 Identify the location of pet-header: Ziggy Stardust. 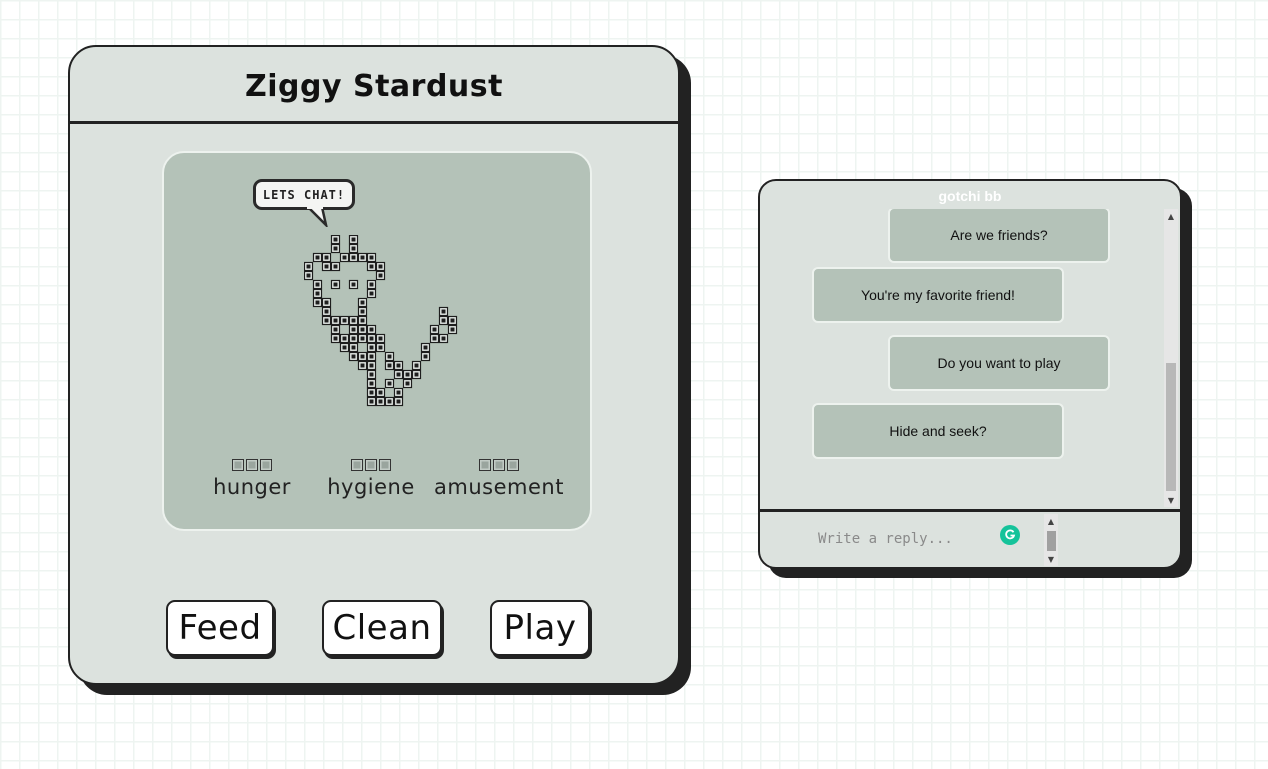
(374, 85).